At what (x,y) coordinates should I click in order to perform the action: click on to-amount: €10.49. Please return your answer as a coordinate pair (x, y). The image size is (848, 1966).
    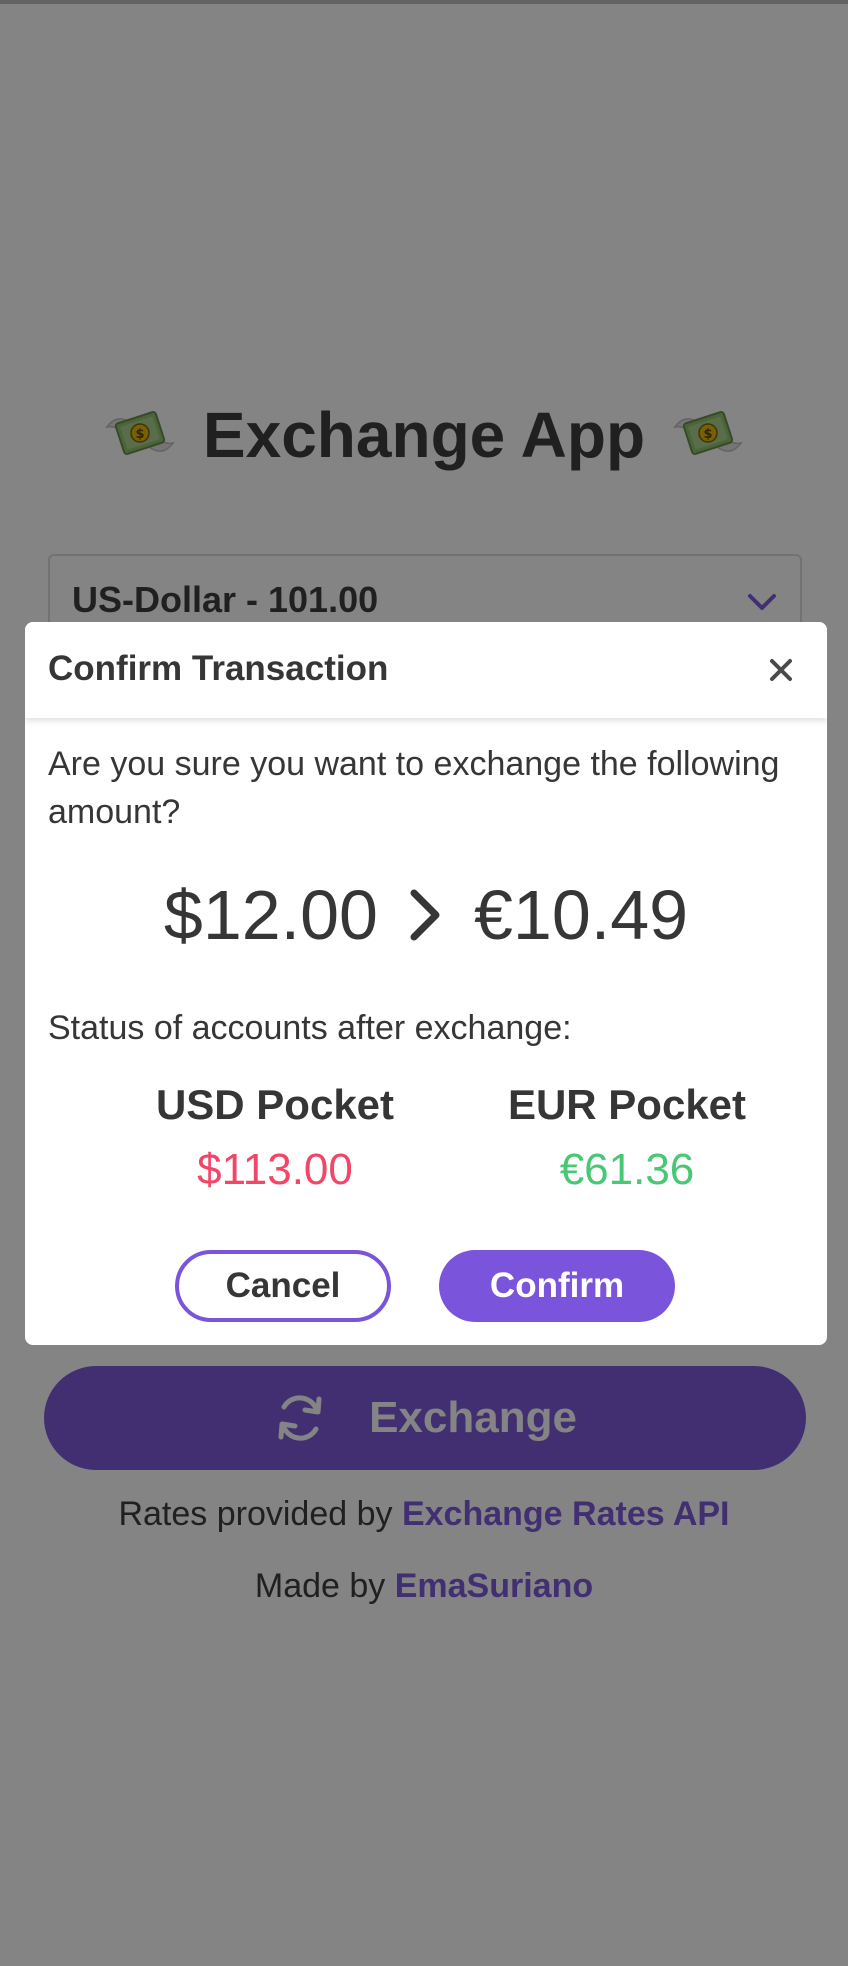
    Looking at the image, I should click on (581, 915).